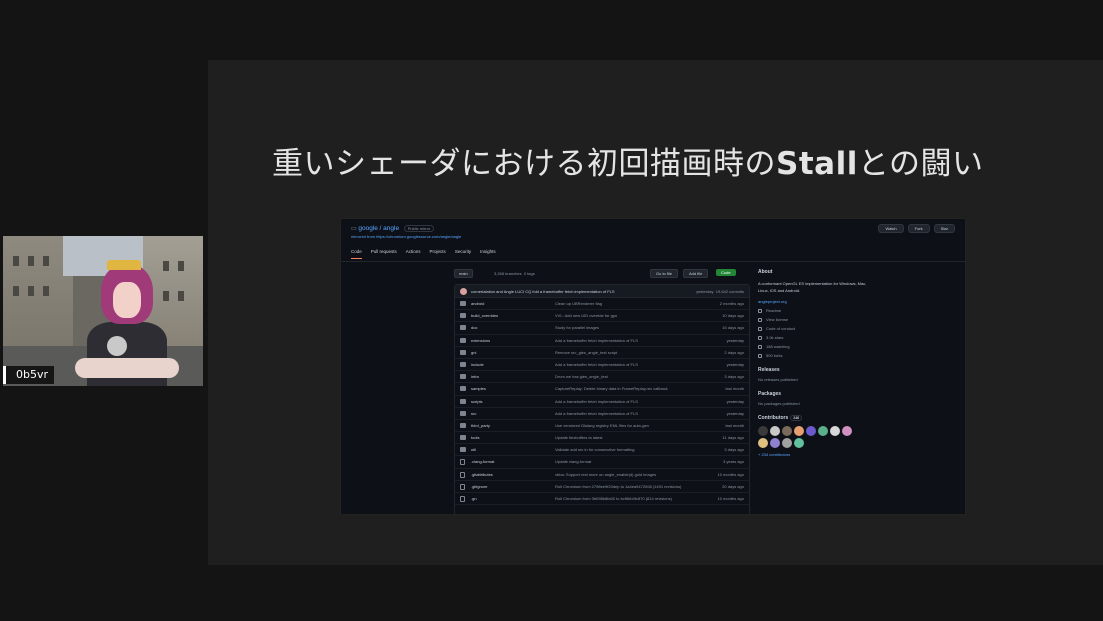 This screenshot has width=1103, height=621. I want to click on file-name: scripts, so click(477, 401).